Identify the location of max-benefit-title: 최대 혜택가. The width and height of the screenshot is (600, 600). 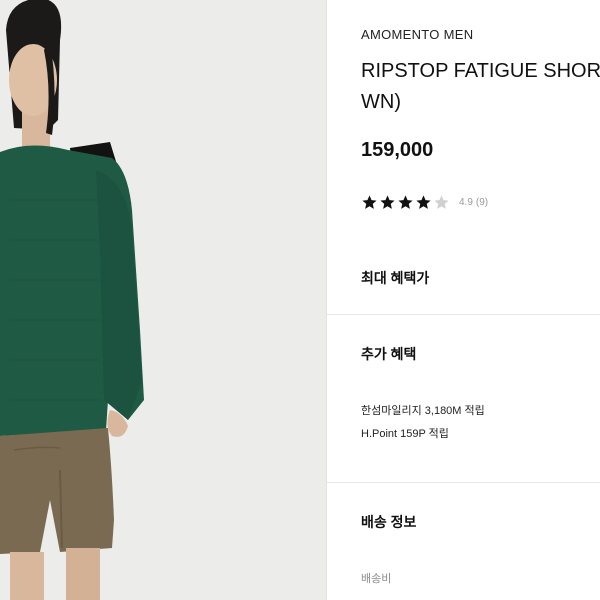
(395, 278).